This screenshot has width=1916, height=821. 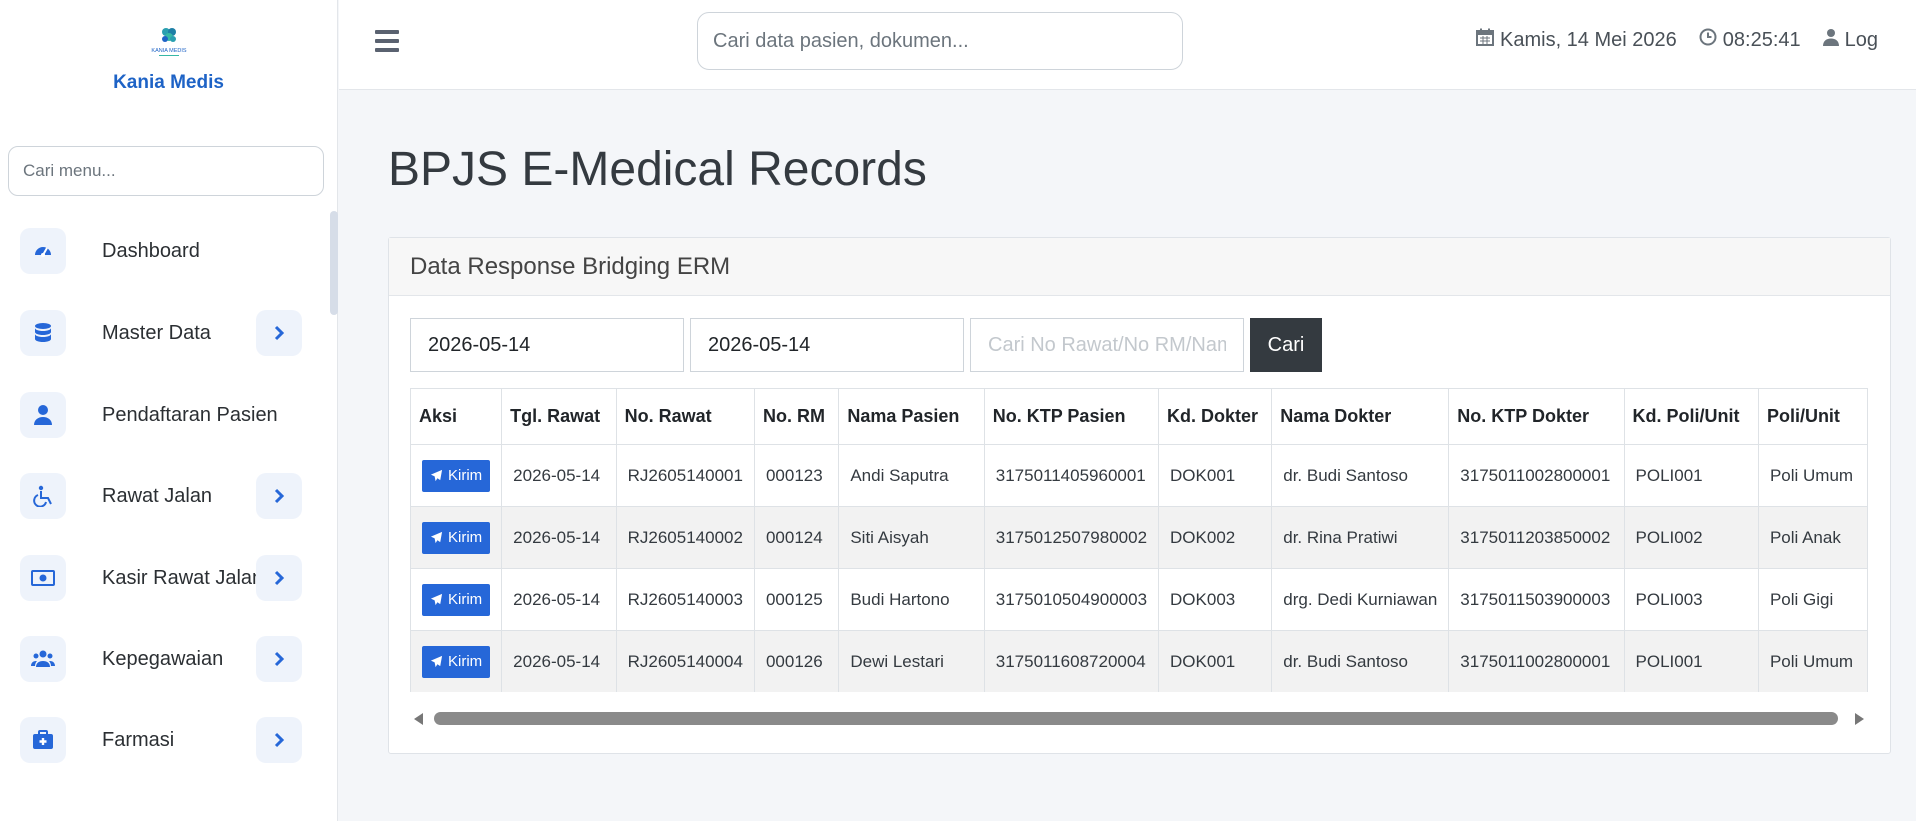 What do you see at coordinates (1691, 416) in the screenshot?
I see `column-header: Kd. Poli/Unit` at bounding box center [1691, 416].